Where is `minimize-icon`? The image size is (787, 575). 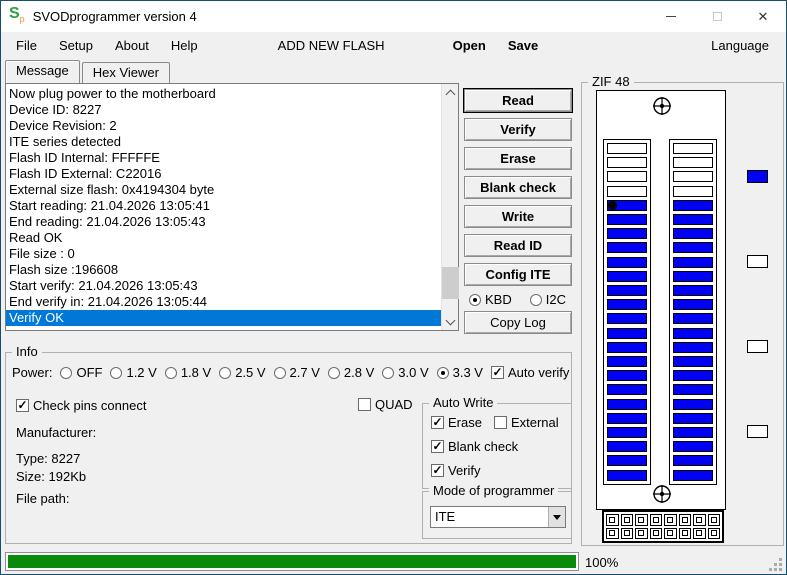 minimize-icon is located at coordinates (671, 16).